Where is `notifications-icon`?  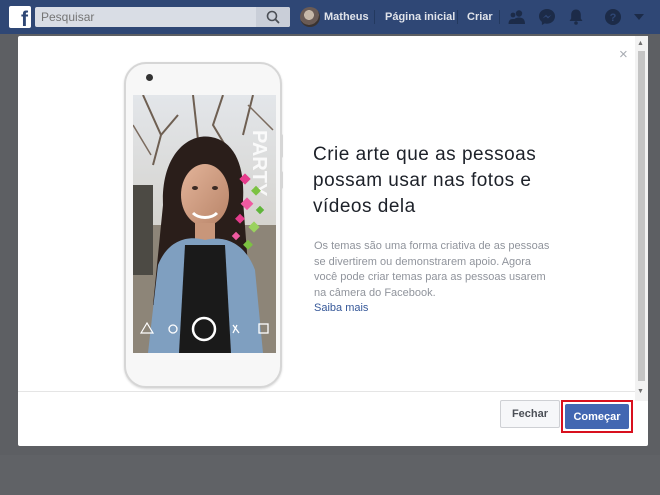 notifications-icon is located at coordinates (576, 17).